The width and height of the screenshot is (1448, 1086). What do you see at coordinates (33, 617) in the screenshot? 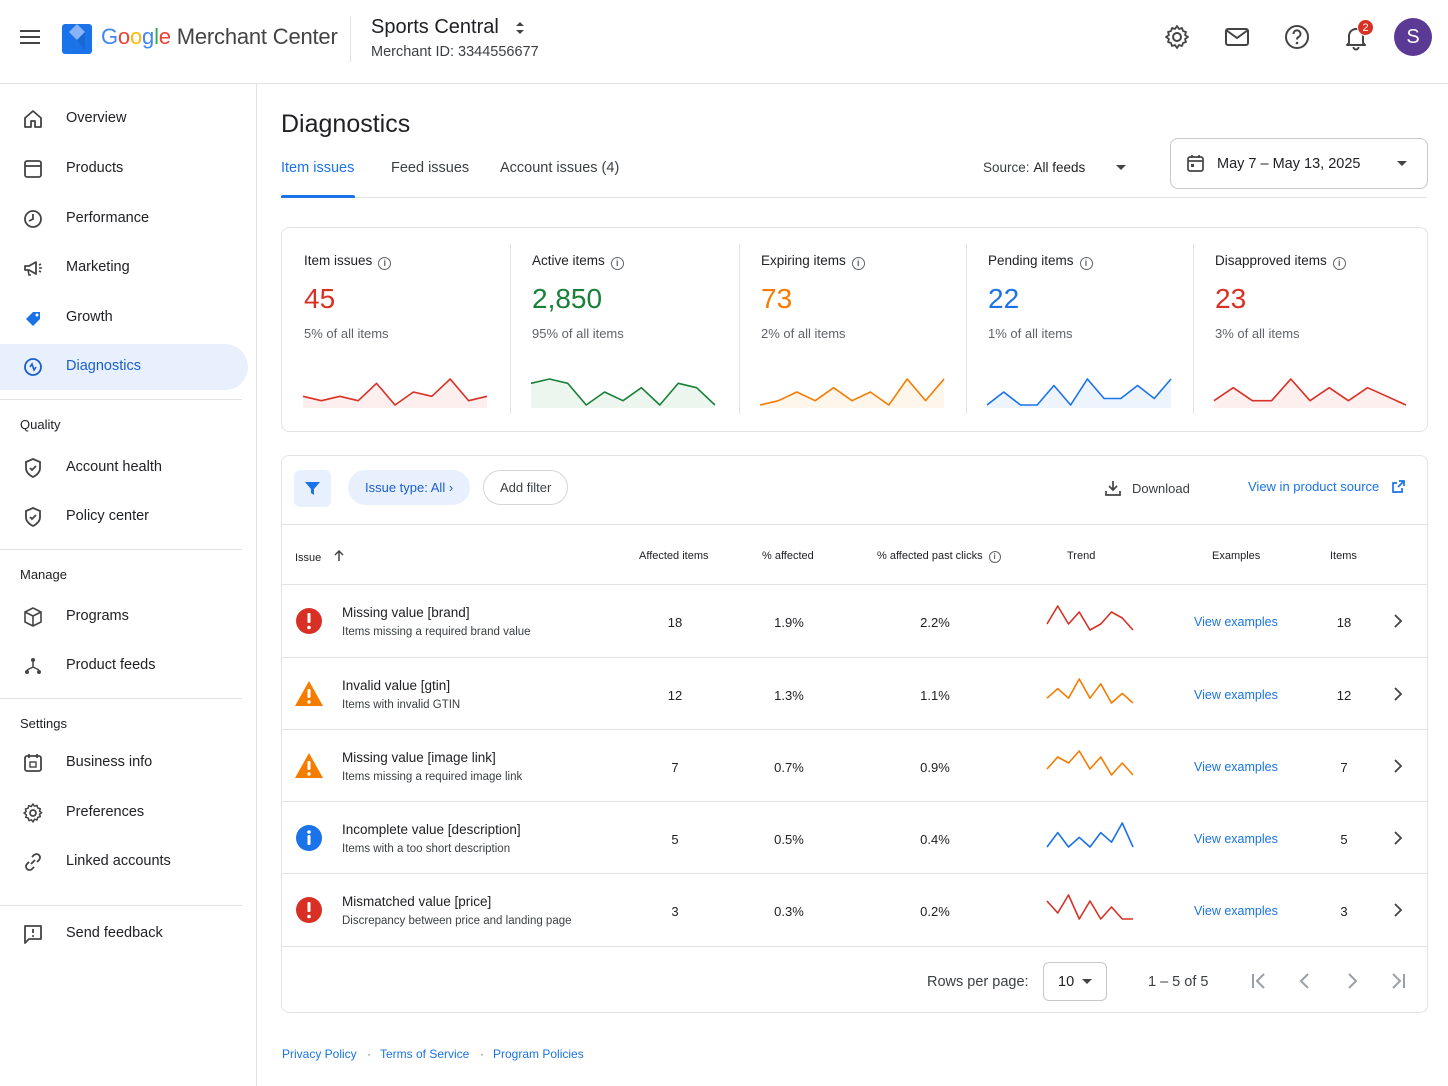
I see `cube-icon` at bounding box center [33, 617].